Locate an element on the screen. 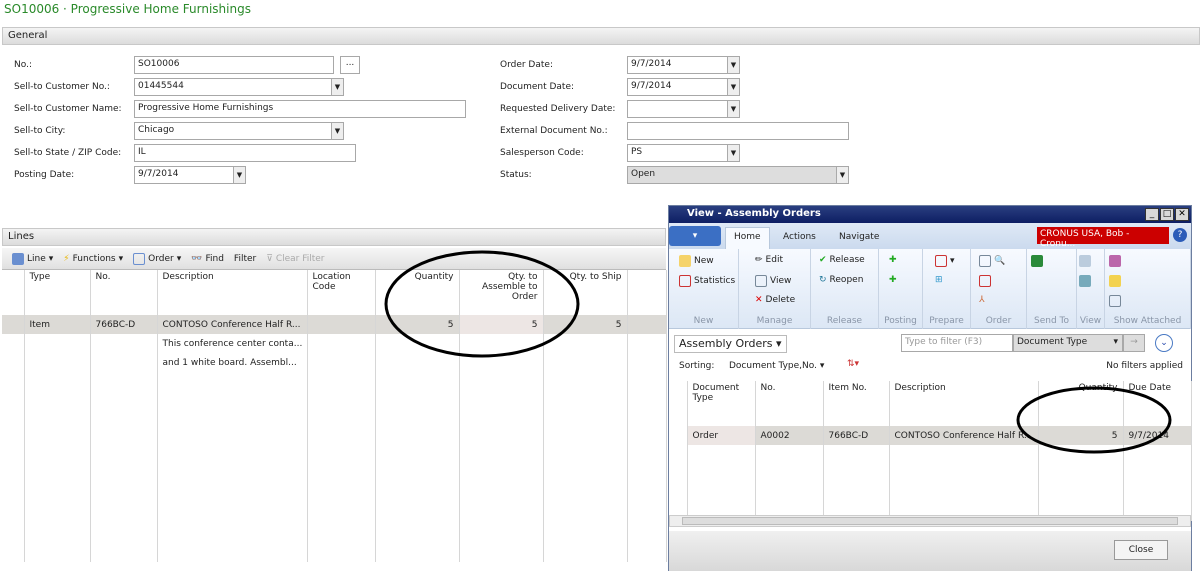  annotation-circle-popup is located at coordinates (1094, 420).